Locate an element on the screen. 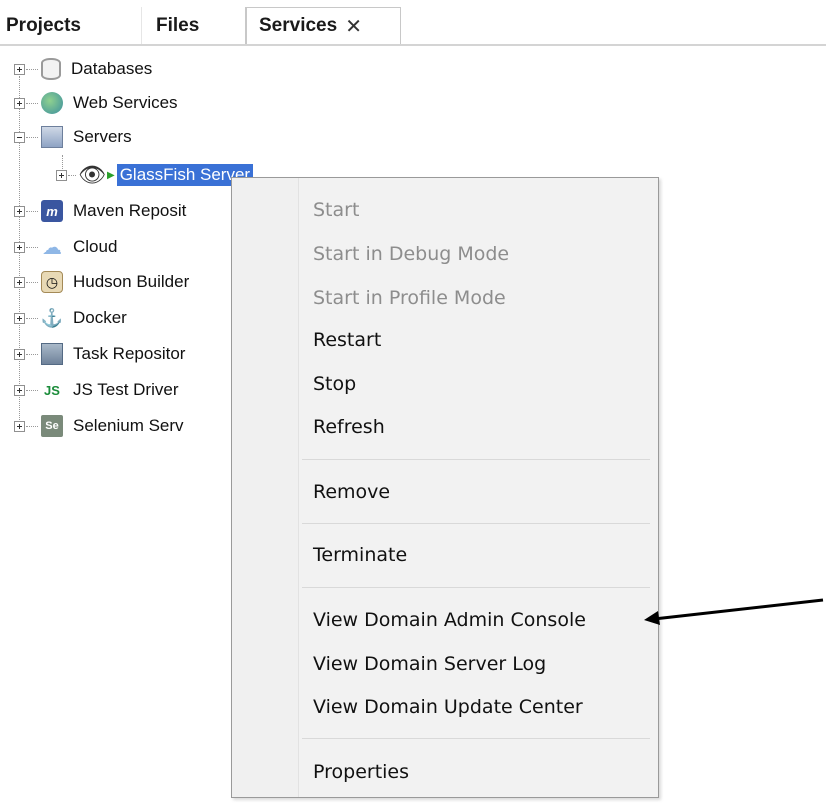 This screenshot has width=826, height=810. annotation-arrow-icon is located at coordinates (734, 611).